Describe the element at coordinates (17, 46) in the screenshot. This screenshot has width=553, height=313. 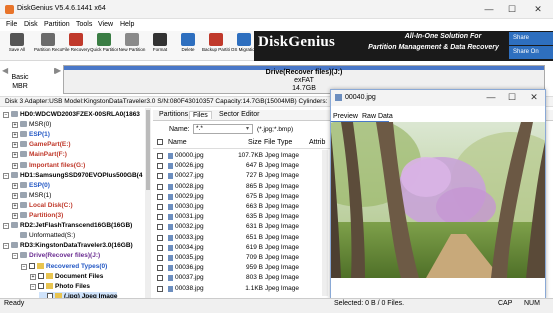
I see `save-button: Save All` at that location.